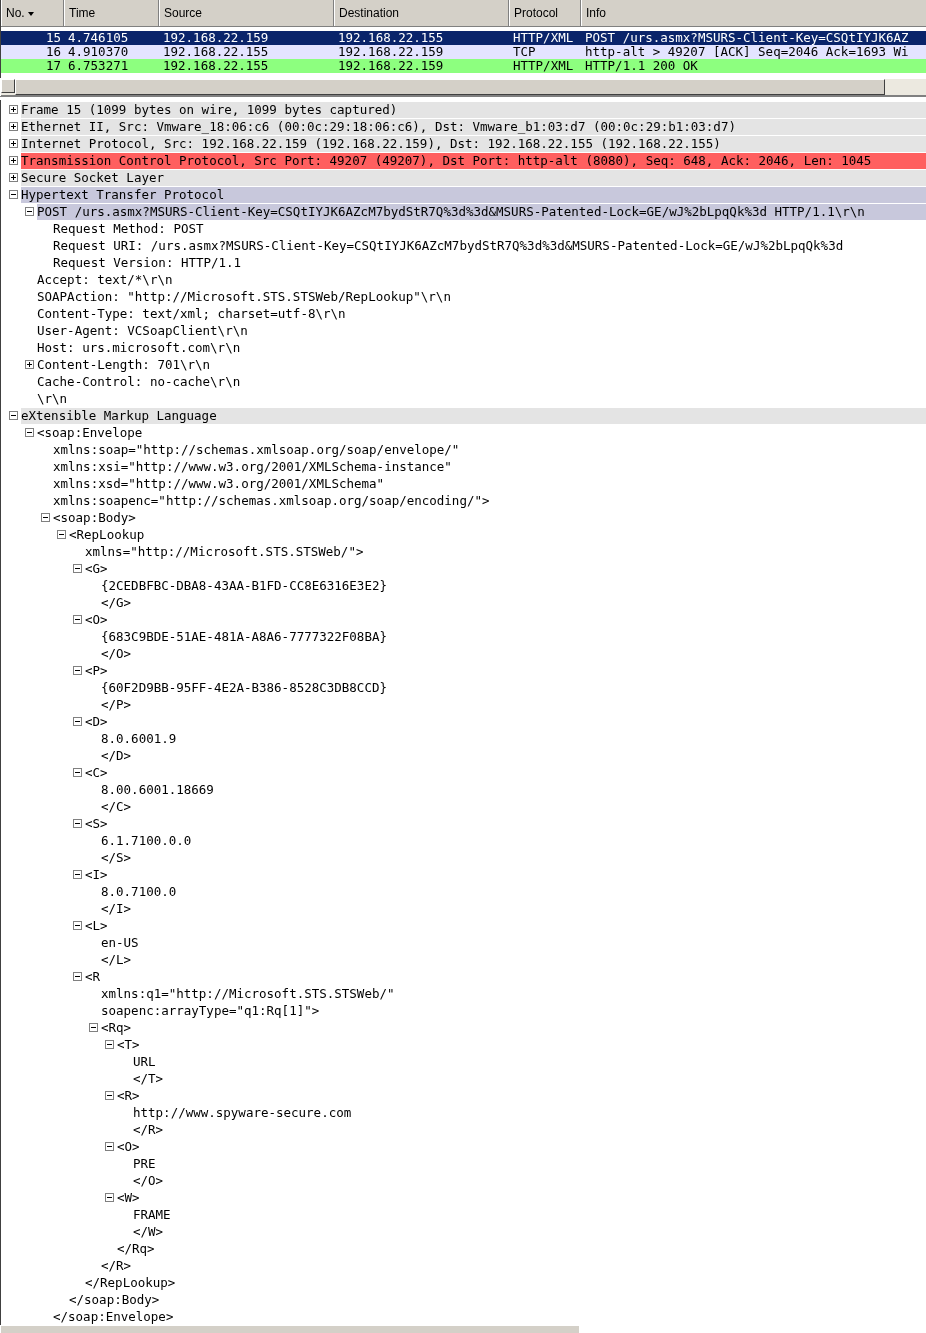  I want to click on tree-item: http://www.spyware-secure.com, so click(243, 1112).